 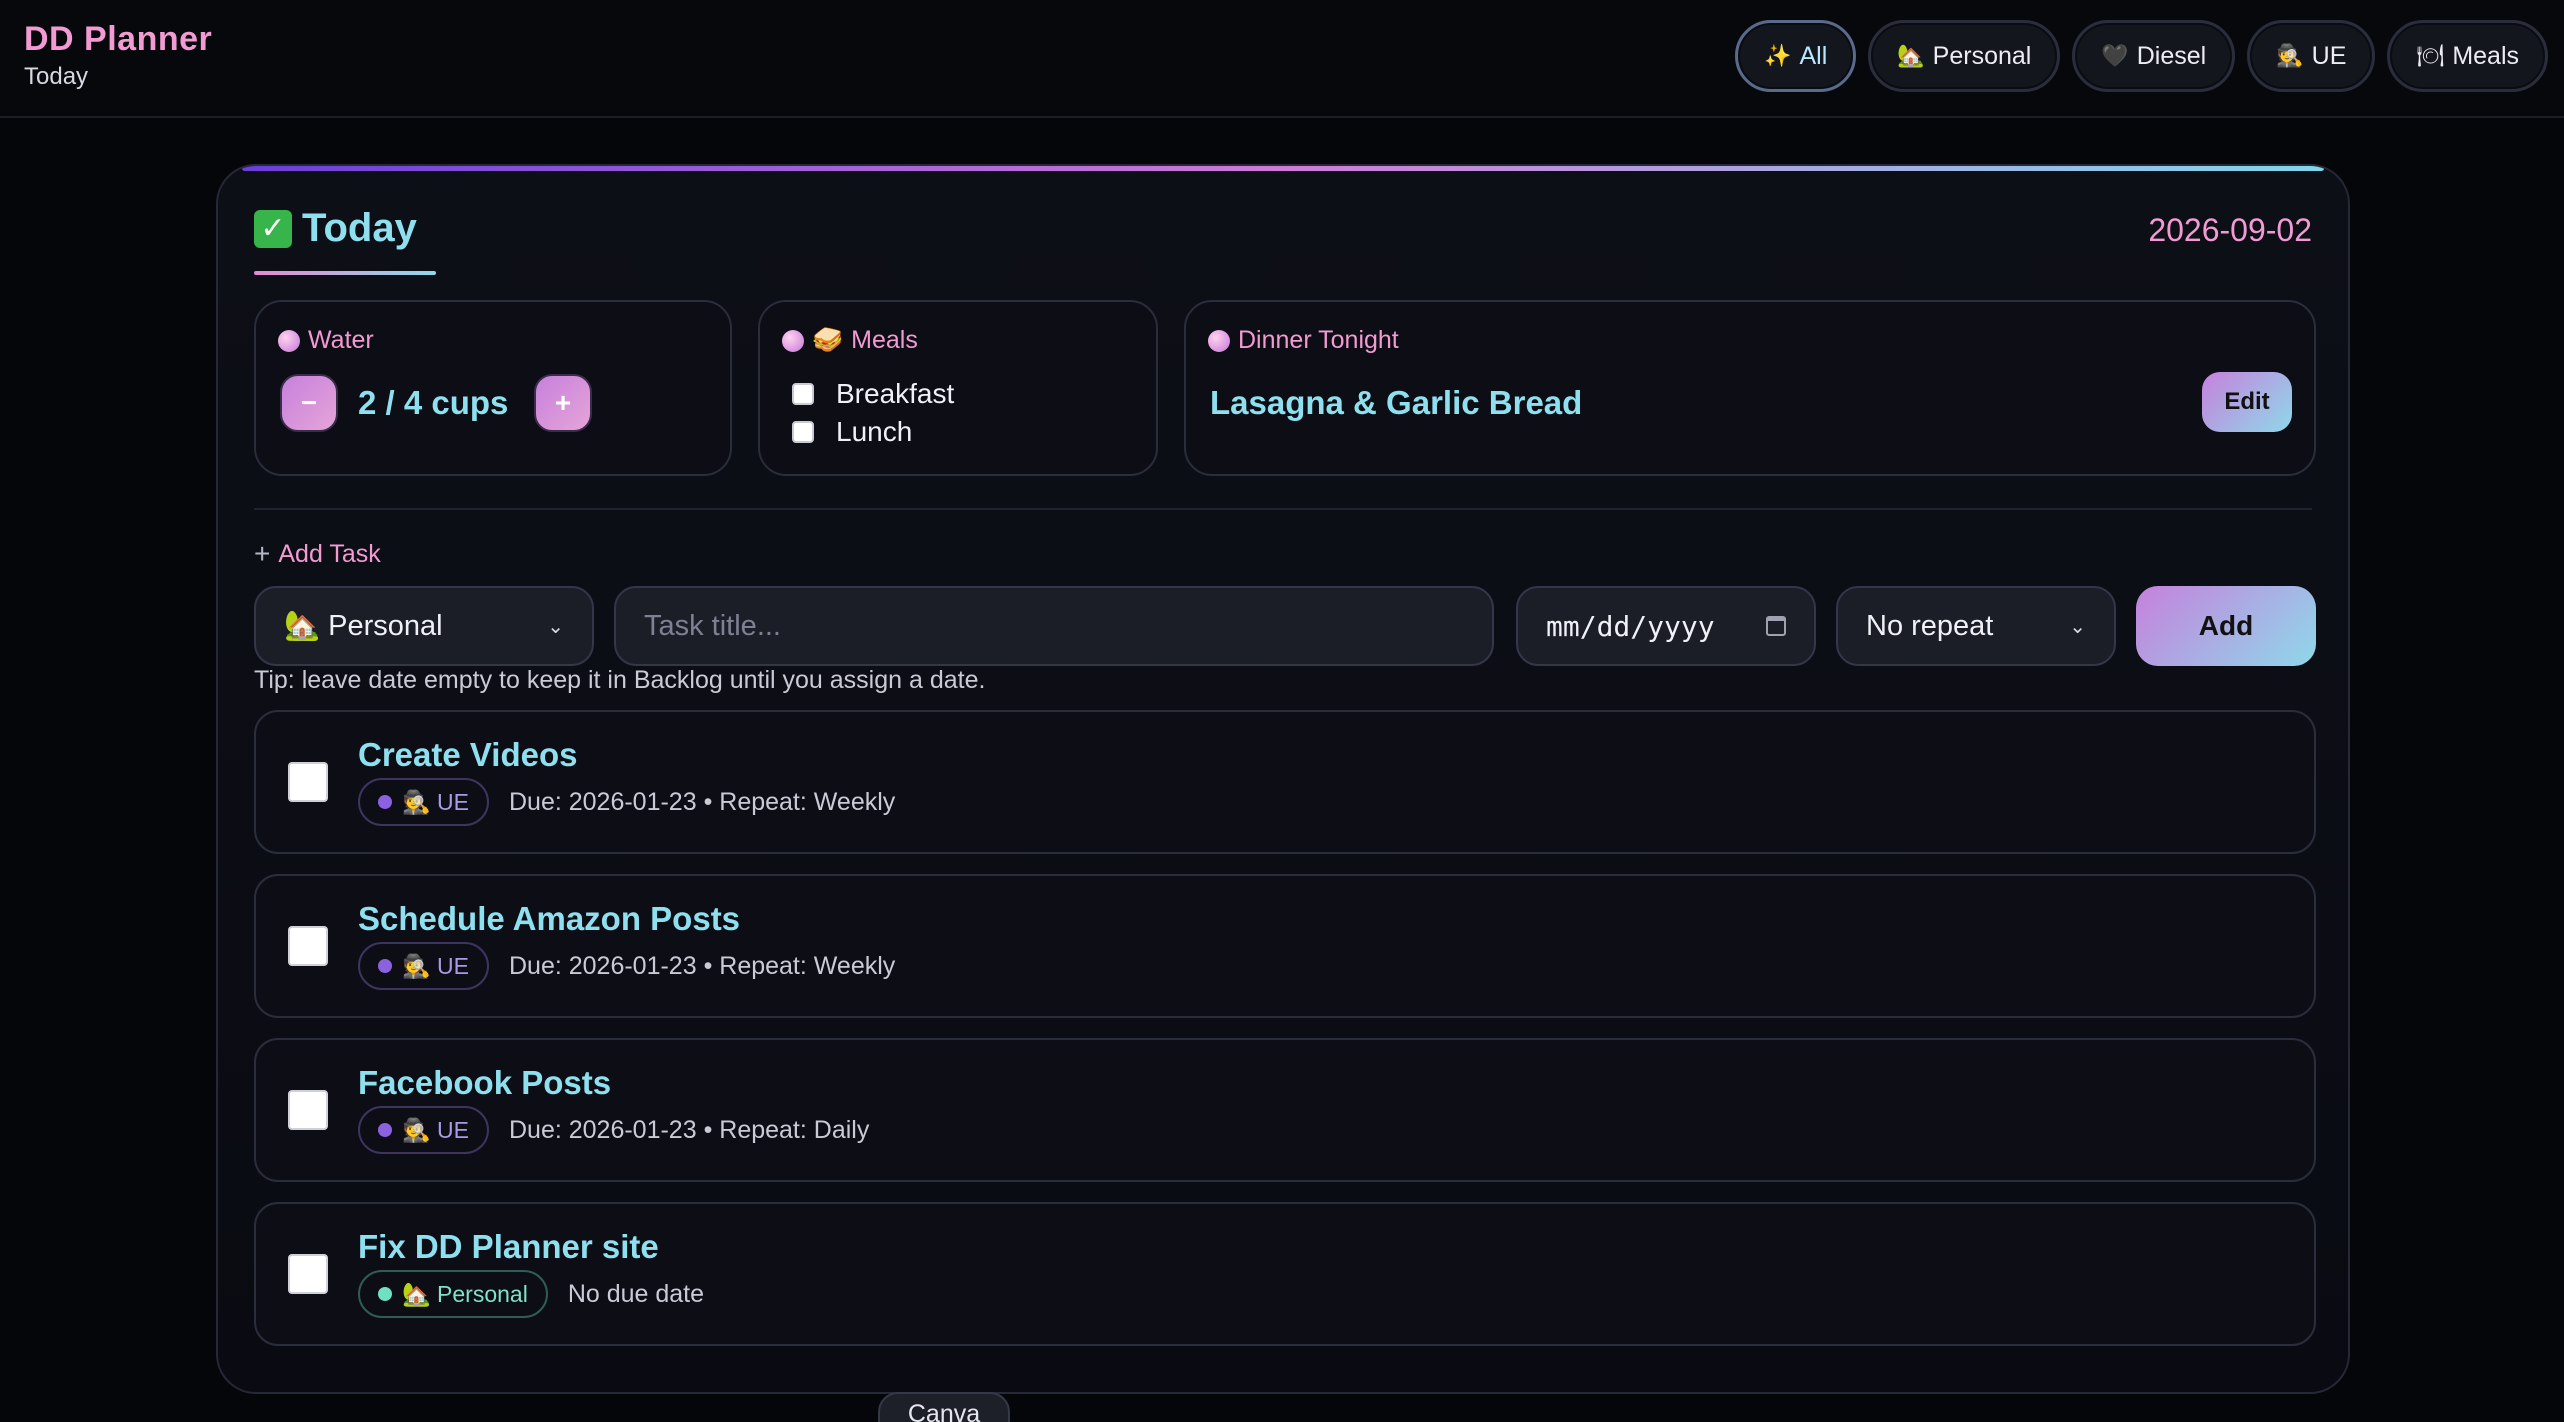 What do you see at coordinates (341, 340) in the screenshot?
I see `water-label-text: Water` at bounding box center [341, 340].